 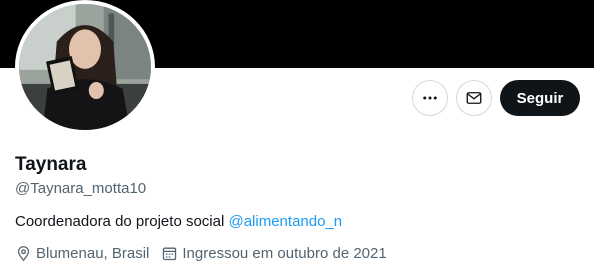 I want to click on location-text: Blumenau, Brasil, so click(x=93, y=253).